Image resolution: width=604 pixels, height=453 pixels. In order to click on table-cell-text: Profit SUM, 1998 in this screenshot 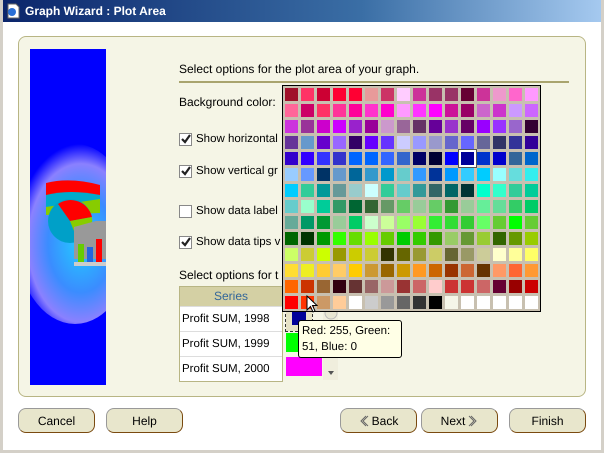, I will do `click(225, 319)`.